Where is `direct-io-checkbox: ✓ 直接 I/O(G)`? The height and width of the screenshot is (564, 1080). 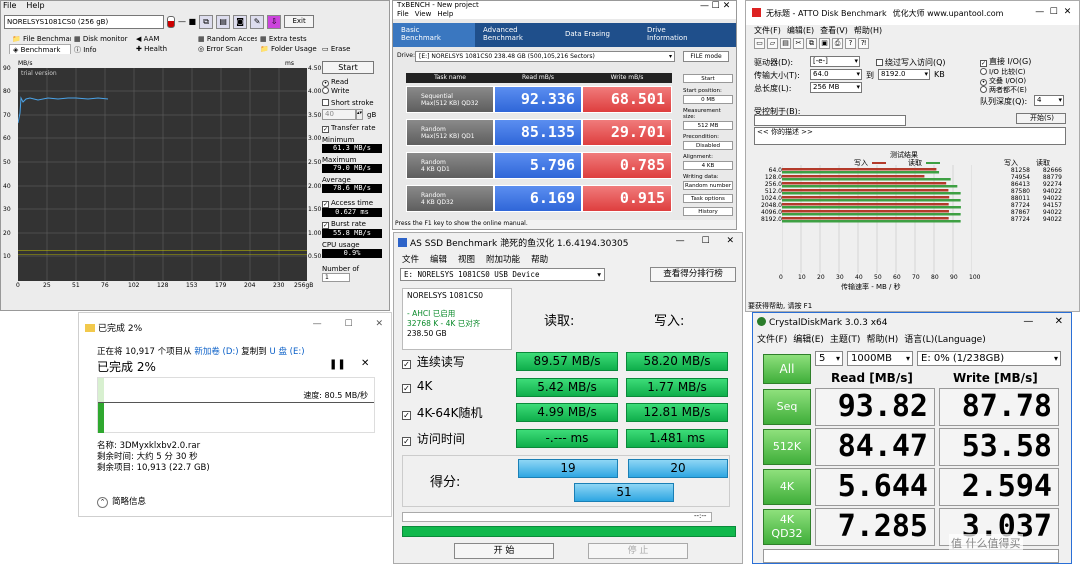
direct-io-checkbox: ✓ 直接 I/O(G) is located at coordinates (1005, 61).